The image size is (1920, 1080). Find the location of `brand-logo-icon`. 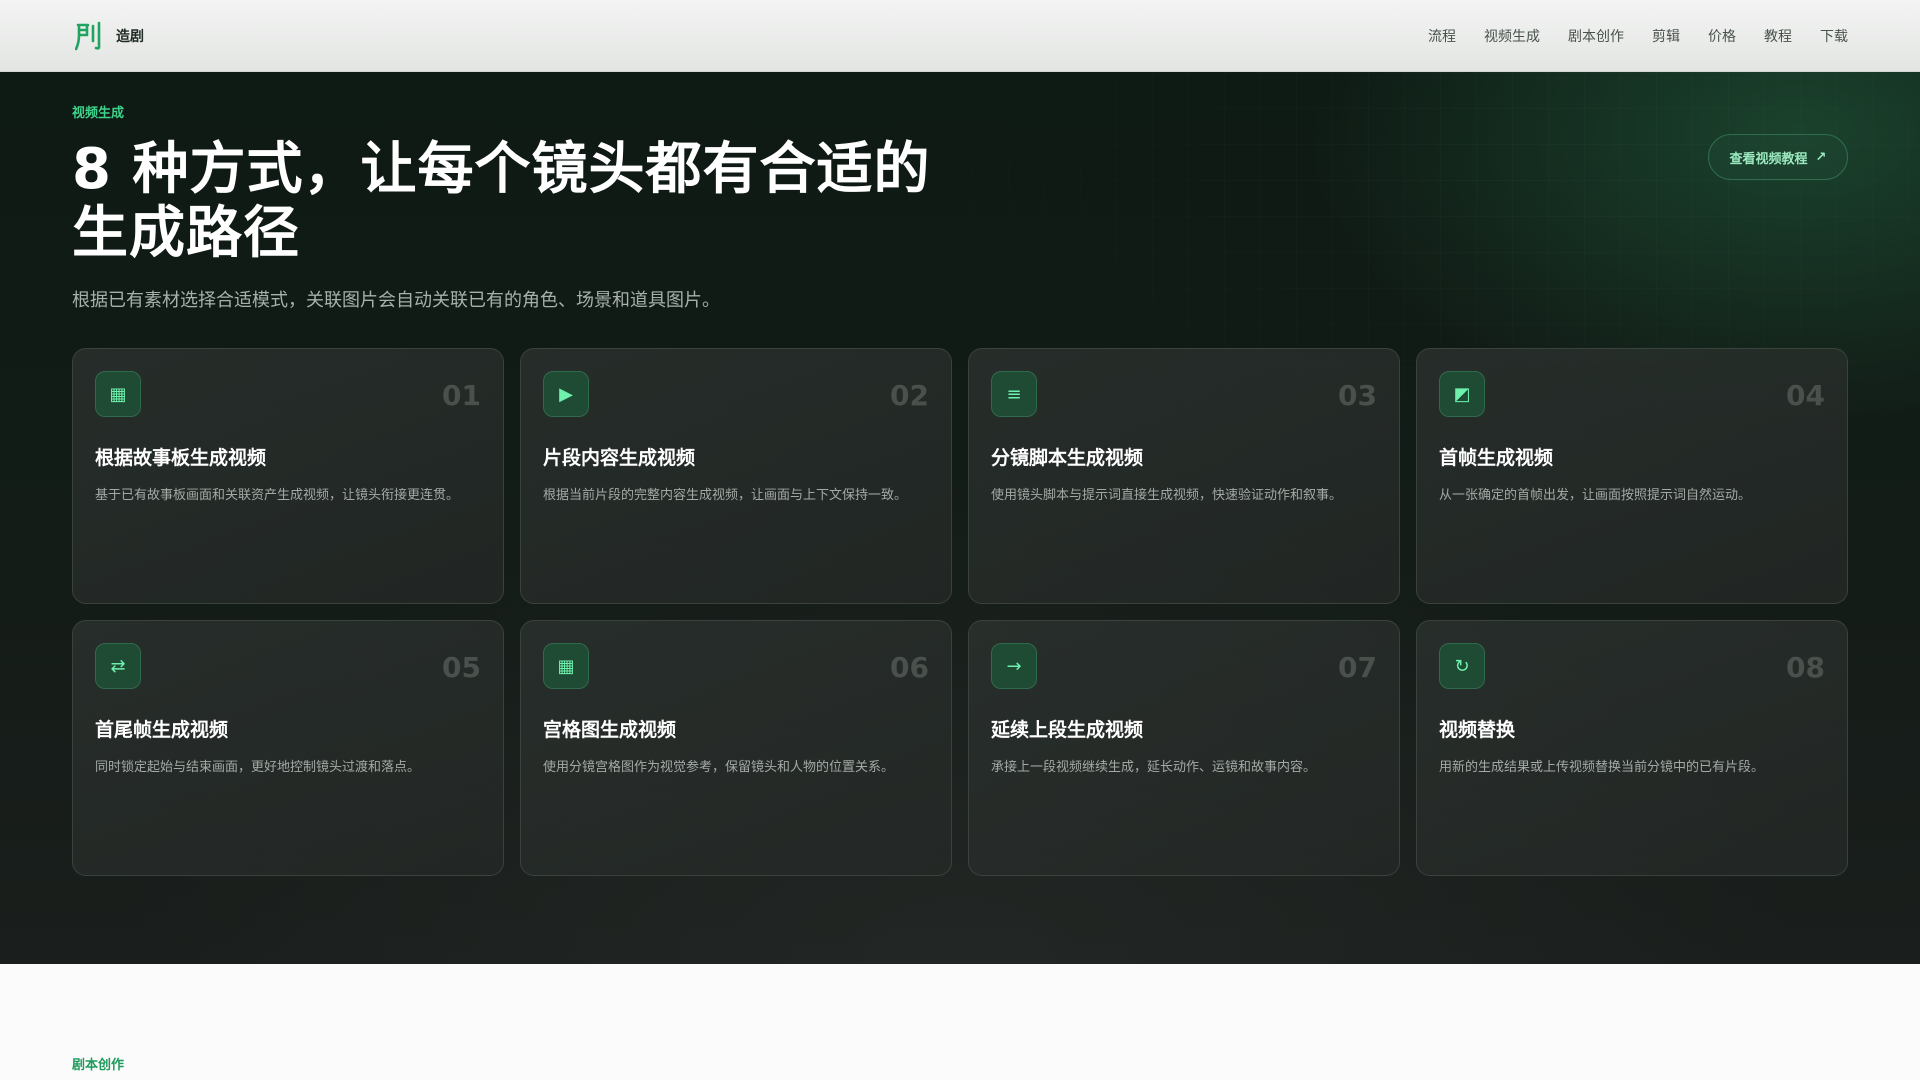

brand-logo-icon is located at coordinates (88, 36).